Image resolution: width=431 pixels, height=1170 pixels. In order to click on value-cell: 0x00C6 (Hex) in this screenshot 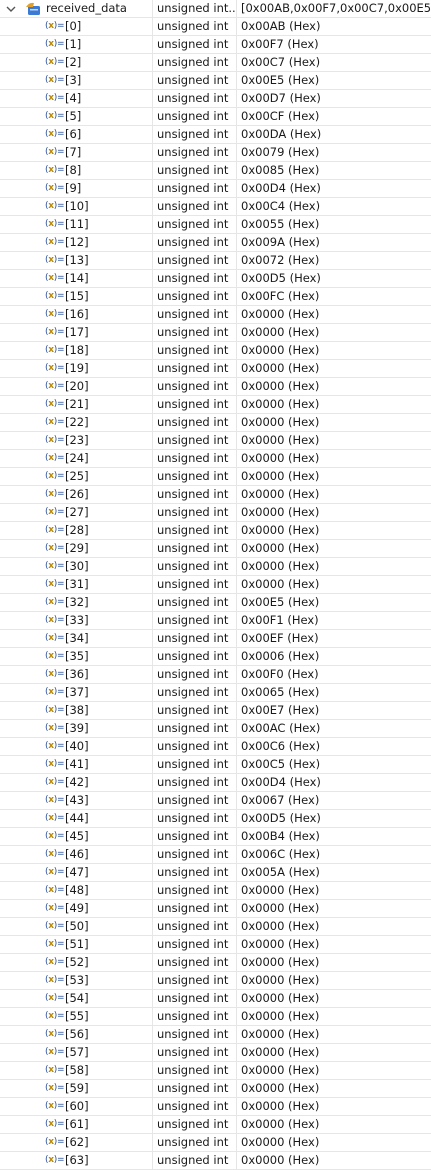, I will do `click(334, 746)`.